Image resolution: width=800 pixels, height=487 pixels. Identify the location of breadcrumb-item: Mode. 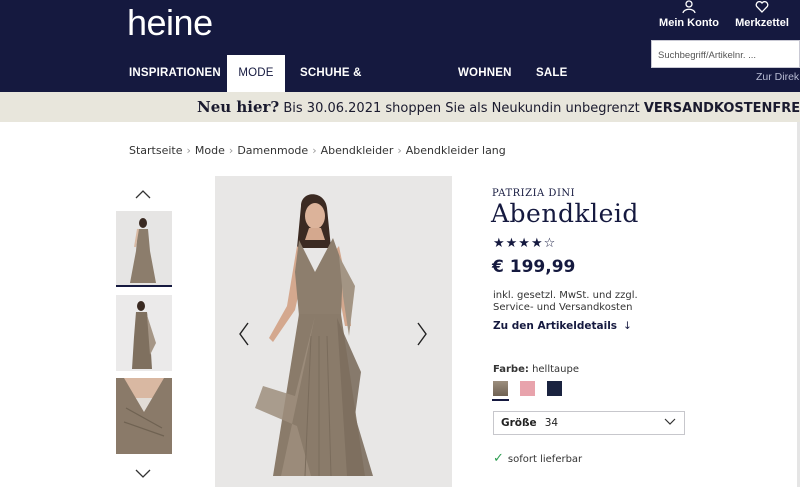
(210, 150).